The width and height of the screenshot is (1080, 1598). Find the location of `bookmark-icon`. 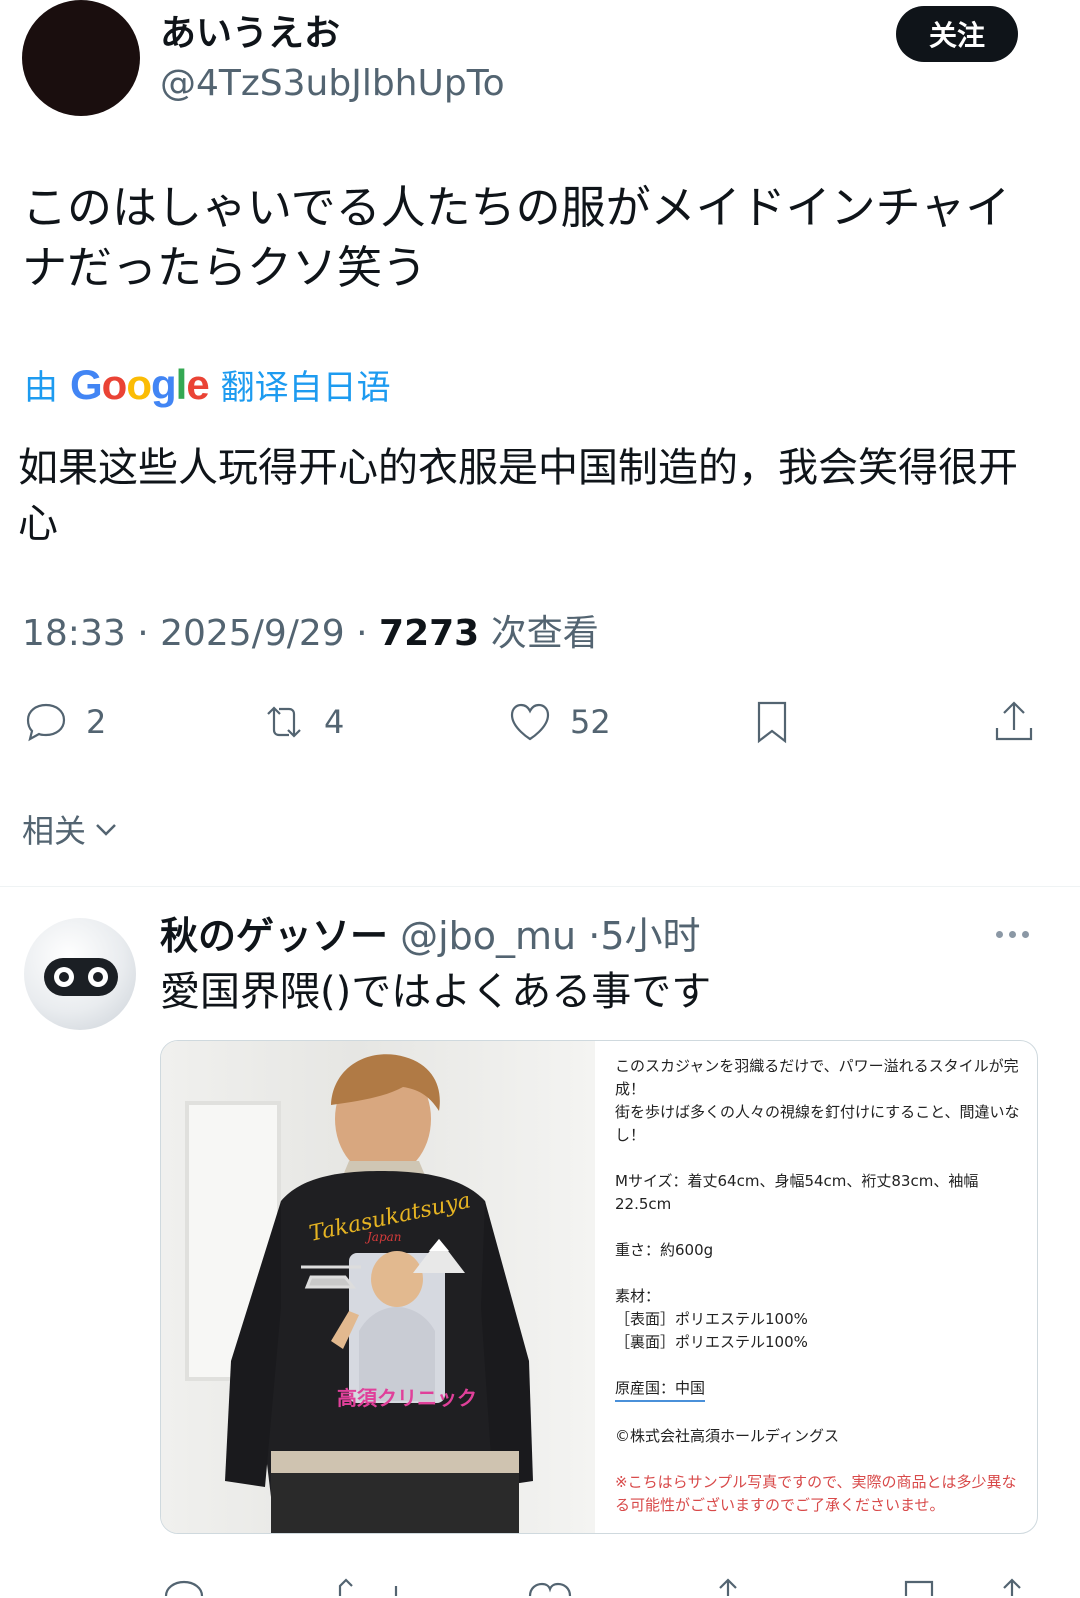

bookmark-icon is located at coordinates (772, 722).